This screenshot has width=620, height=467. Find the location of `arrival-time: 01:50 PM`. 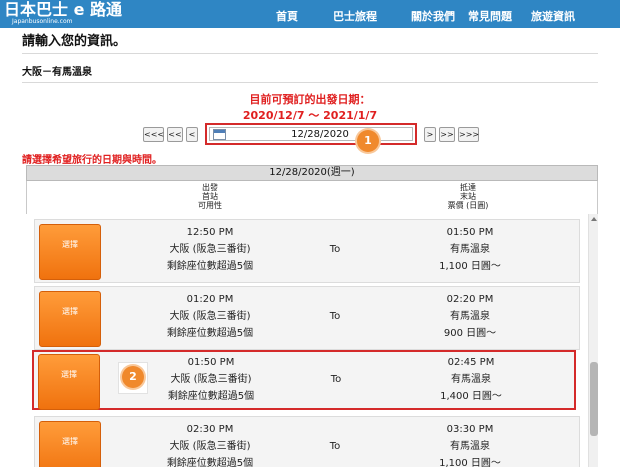

arrival-time: 01:50 PM is located at coordinates (470, 232).